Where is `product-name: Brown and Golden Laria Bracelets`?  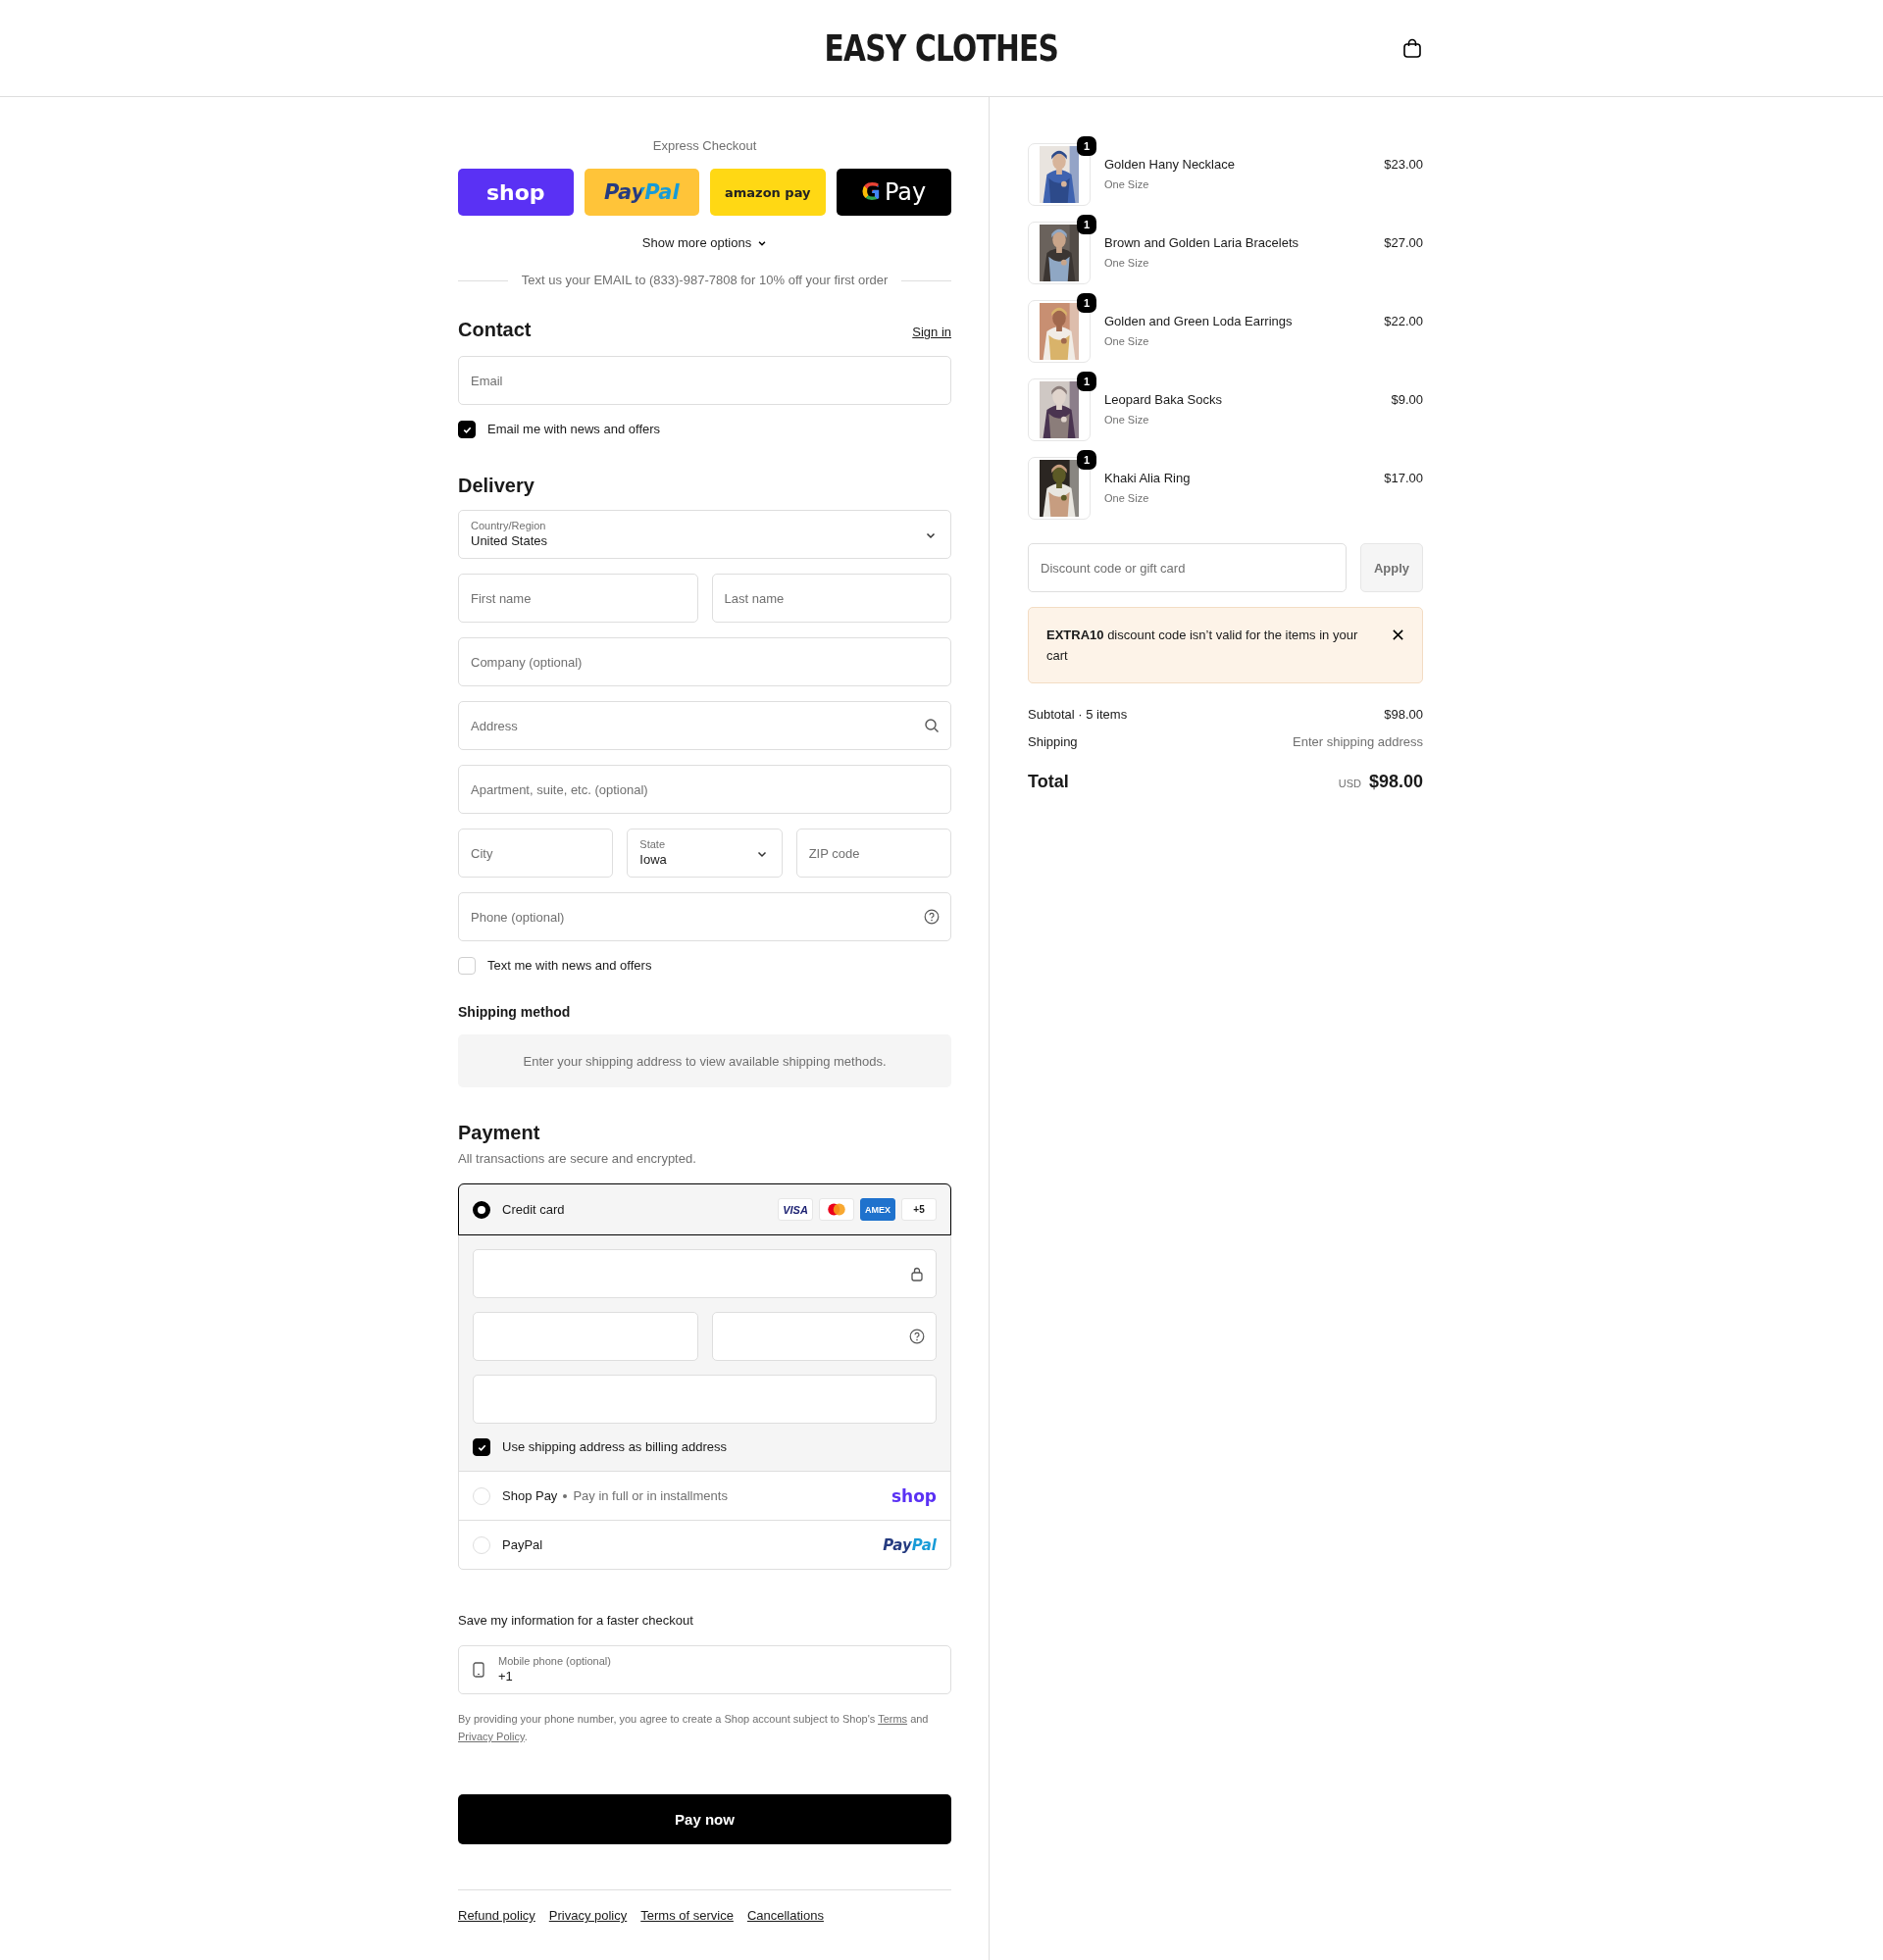
product-name: Brown and Golden Laria Bracelets is located at coordinates (1201, 243).